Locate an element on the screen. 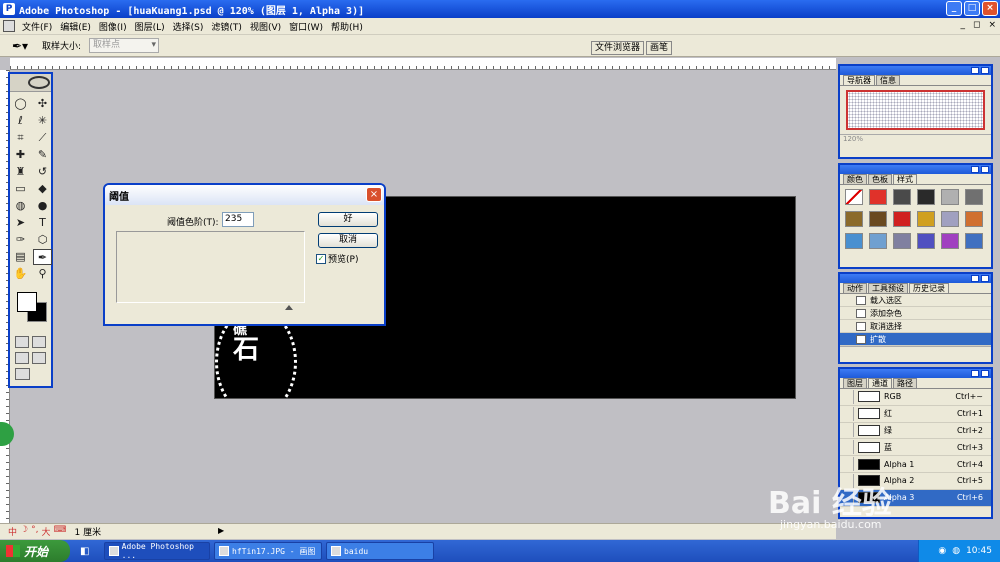 The image size is (1000, 562). magic-wand-tool-icon: ✳ is located at coordinates (42, 121).